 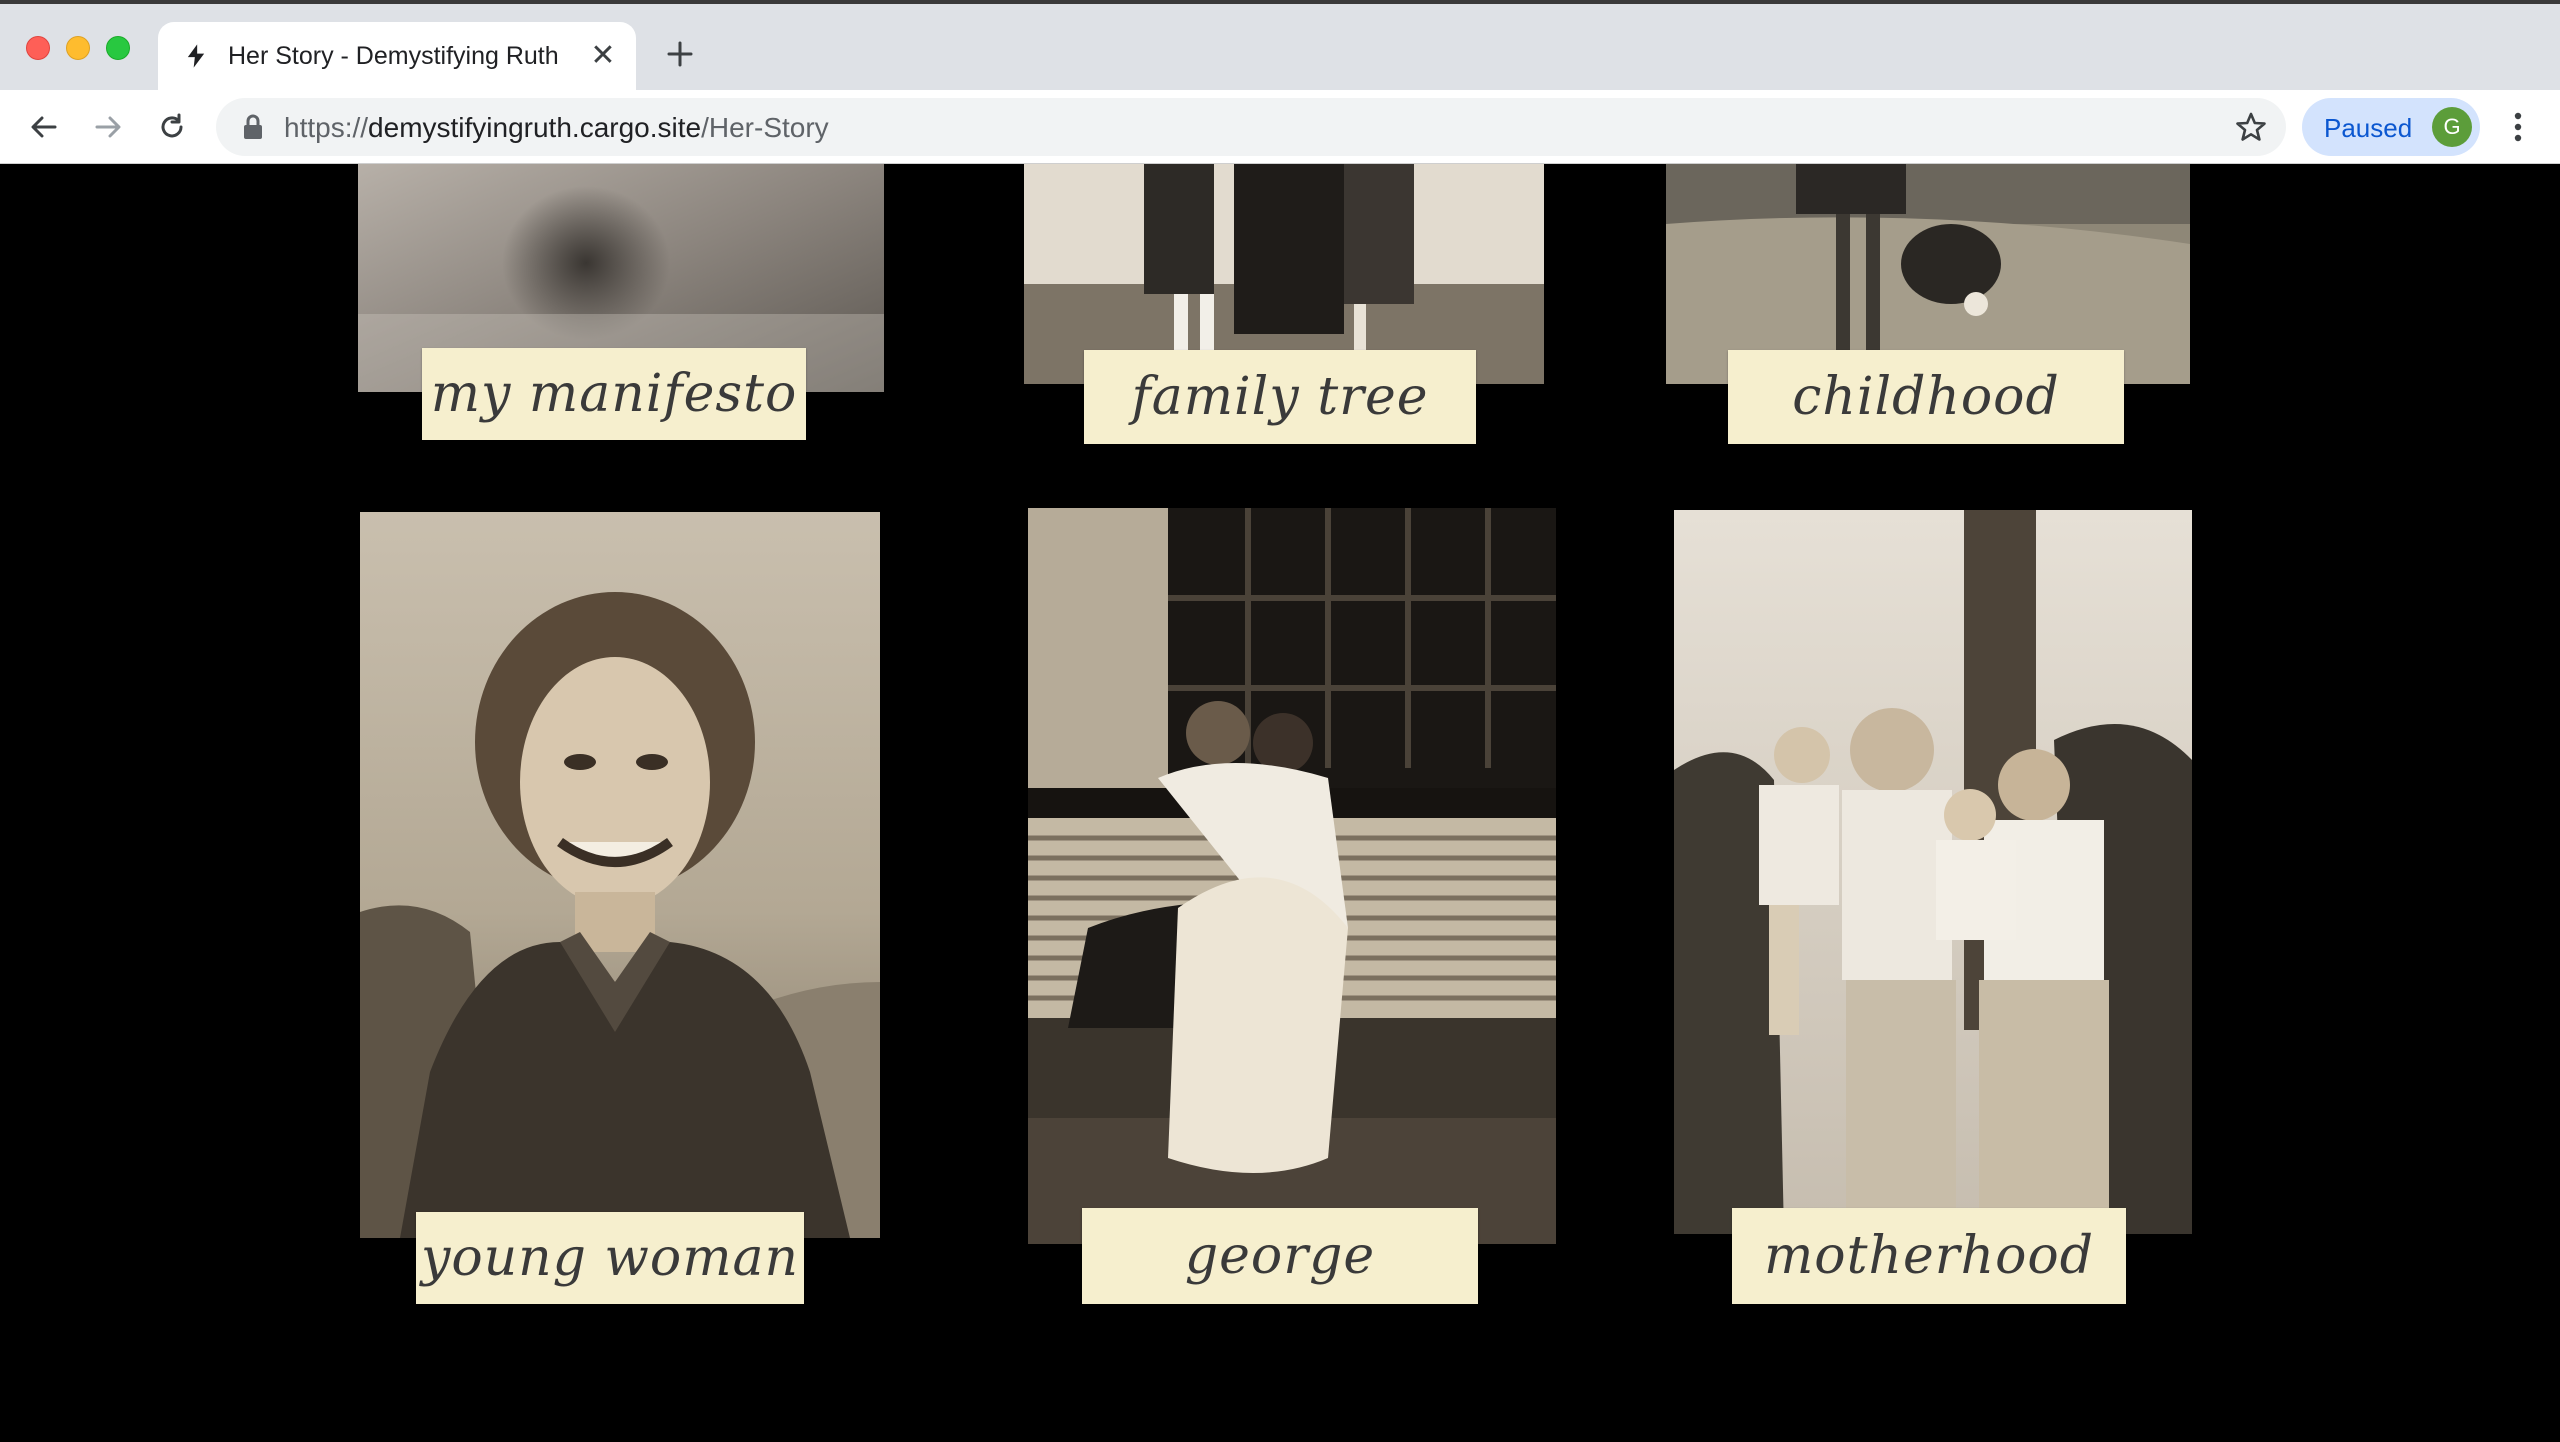 I want to click on label-george: george, so click(x=1280, y=1256).